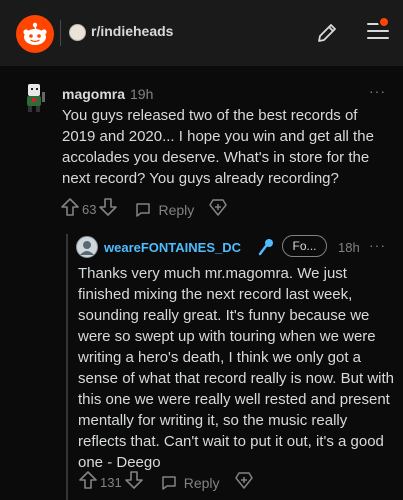  I want to click on vote-score: 131, so click(111, 482).